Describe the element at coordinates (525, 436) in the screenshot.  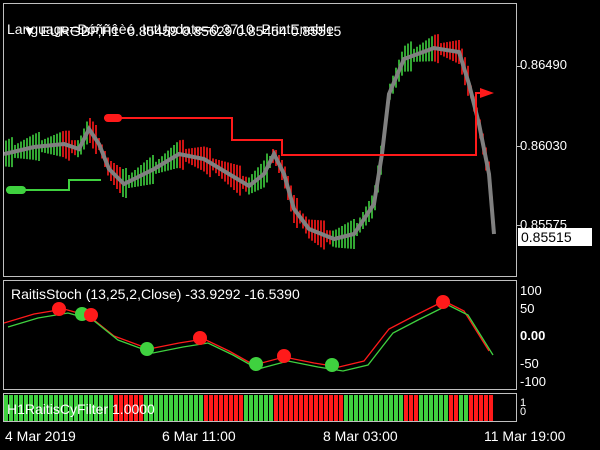
I see `time-label-4: 11 Mar 19:00` at that location.